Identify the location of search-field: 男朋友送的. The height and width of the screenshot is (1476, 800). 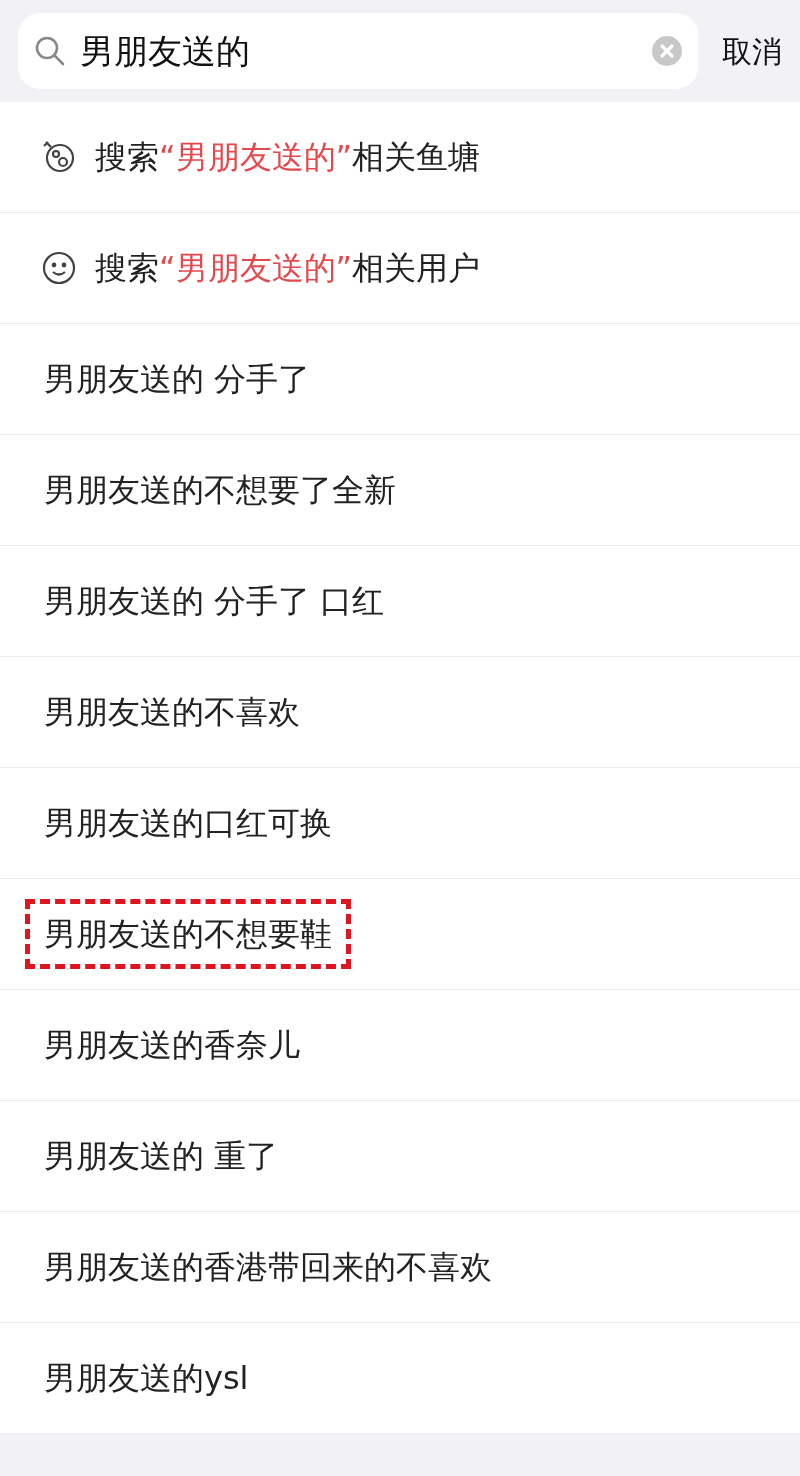
(358, 51).